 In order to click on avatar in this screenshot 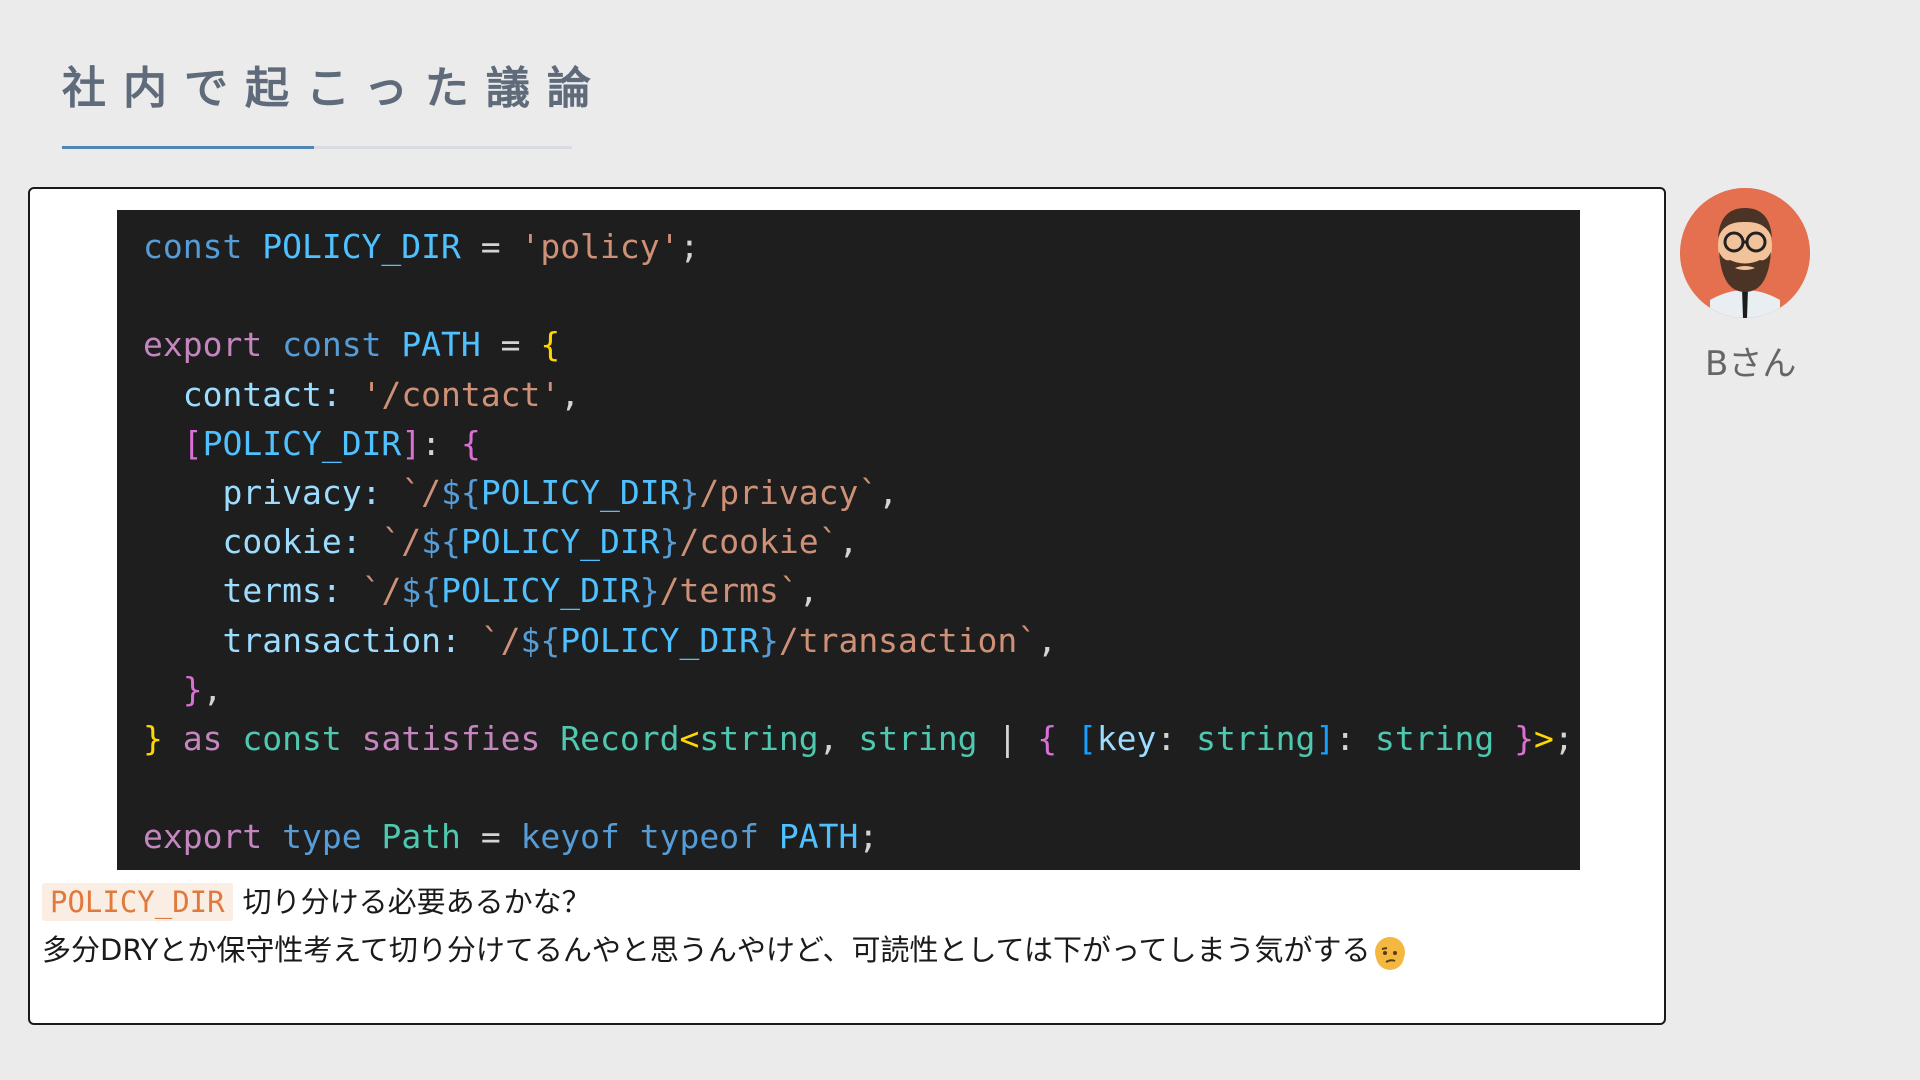, I will do `click(1745, 253)`.